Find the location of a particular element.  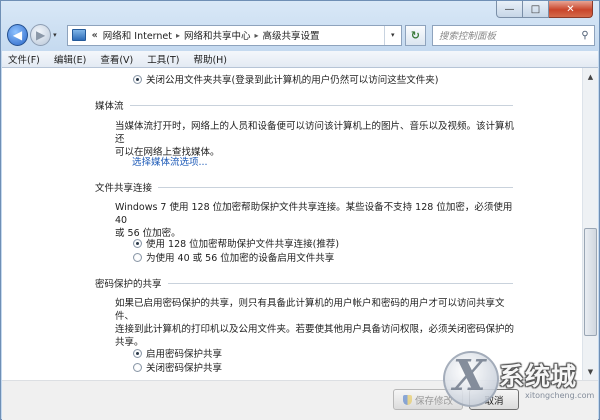

option-label: 启用密码保护共享 is located at coordinates (184, 354).